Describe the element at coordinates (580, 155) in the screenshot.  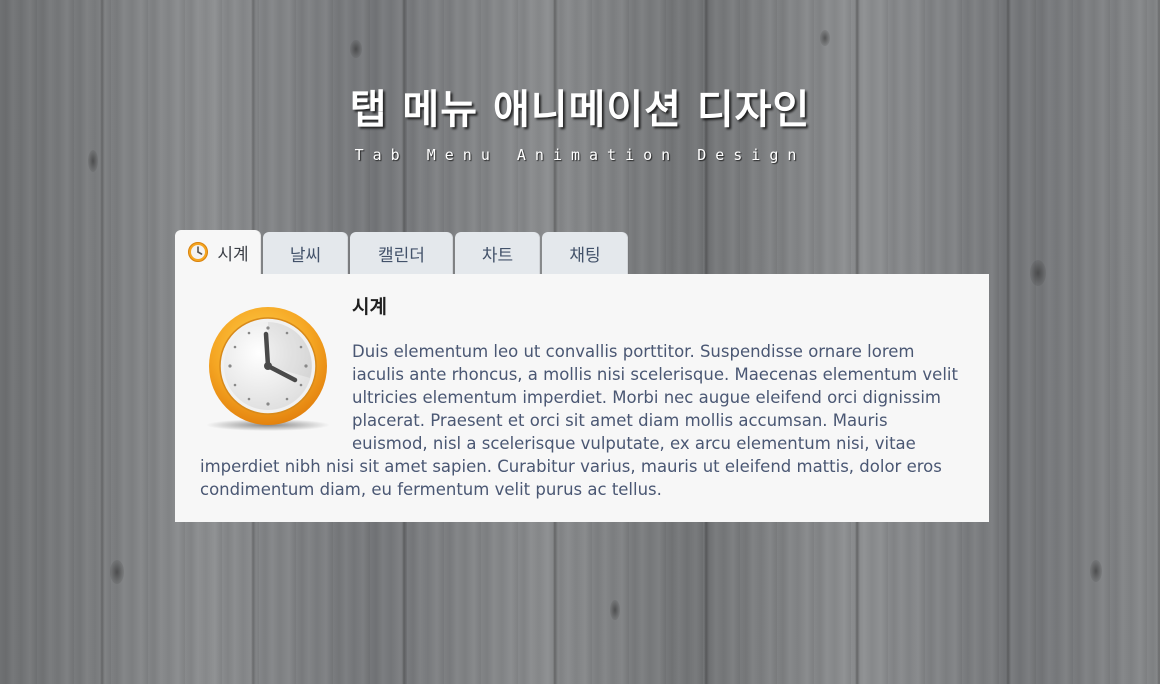
I see `page-subtitle: Tab Menu Animation Design` at that location.